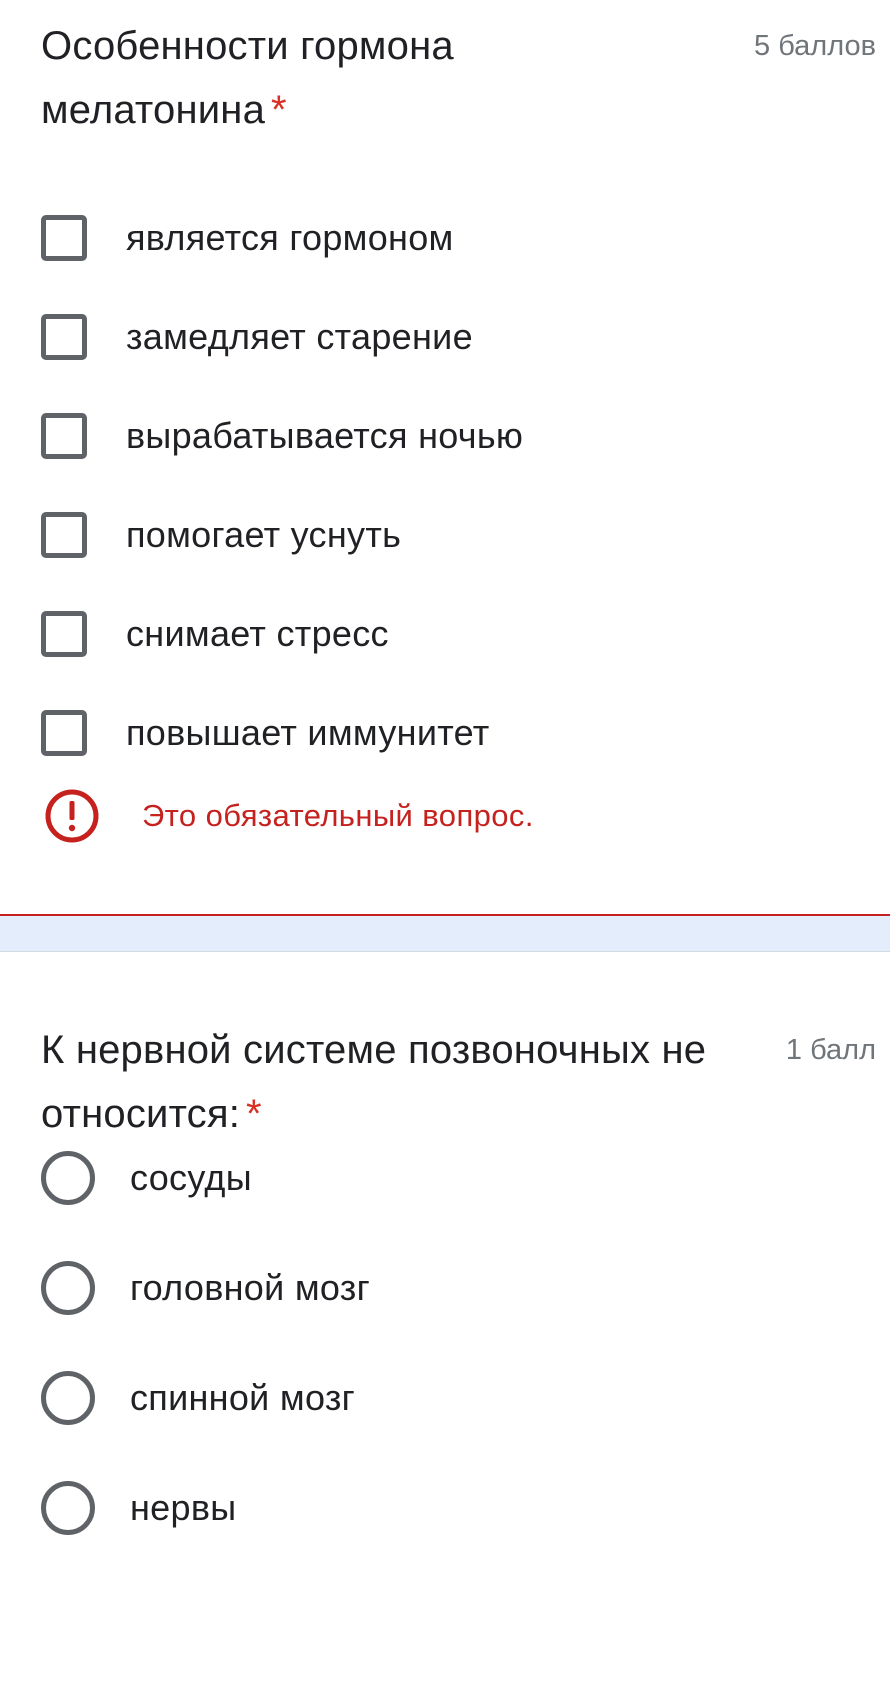 The image size is (890, 1686). I want to click on option-label: сосуды, so click(191, 1177).